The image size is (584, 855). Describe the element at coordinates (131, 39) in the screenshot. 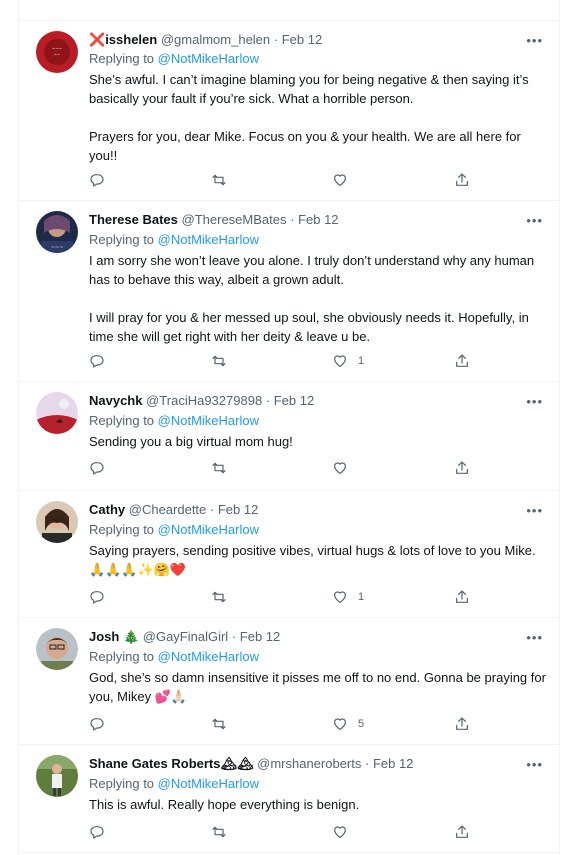

I see `display-name: isshelen` at that location.